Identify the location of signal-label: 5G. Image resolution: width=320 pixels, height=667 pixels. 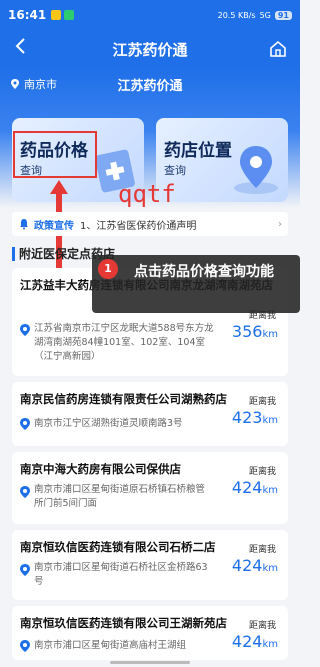
(265, 15).